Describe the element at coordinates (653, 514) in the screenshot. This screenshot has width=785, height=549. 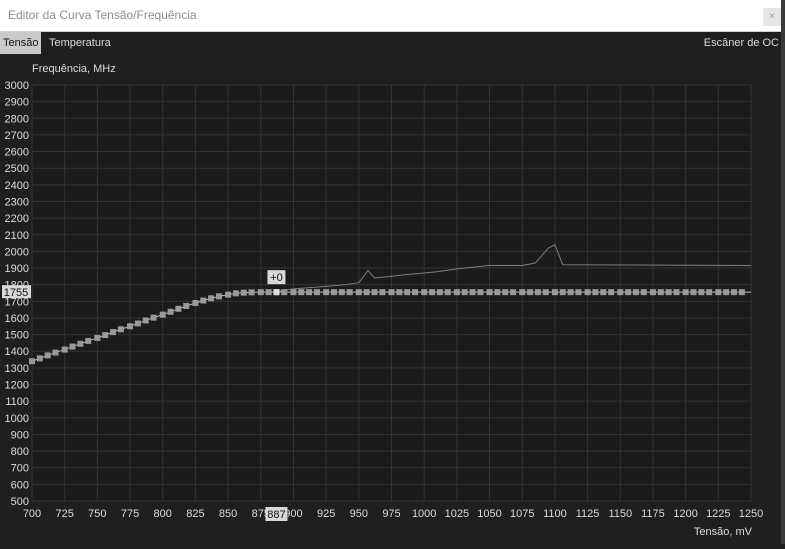
I see `x-tick-label: 1175` at that location.